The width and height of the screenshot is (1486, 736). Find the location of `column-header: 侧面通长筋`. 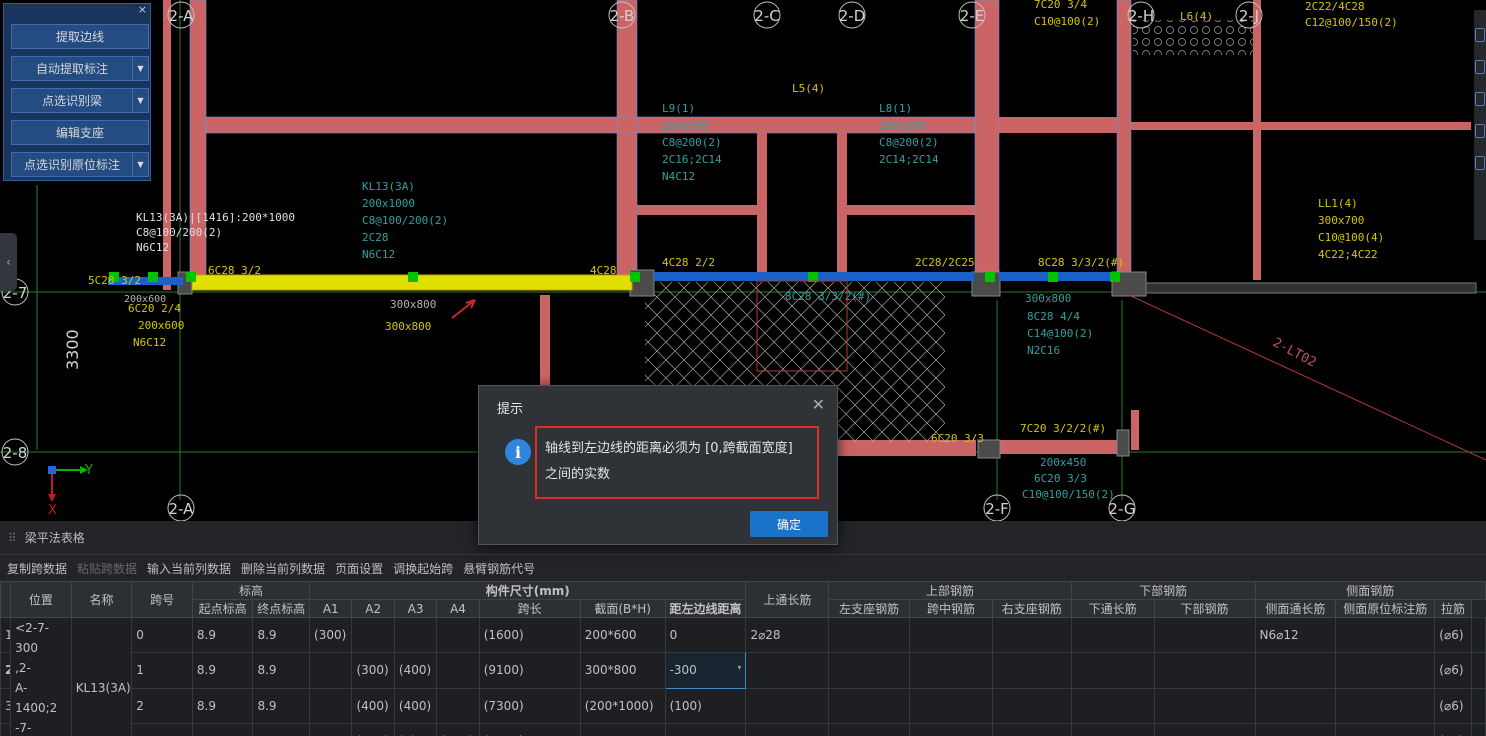

column-header: 侧面通长筋 is located at coordinates (1295, 608).